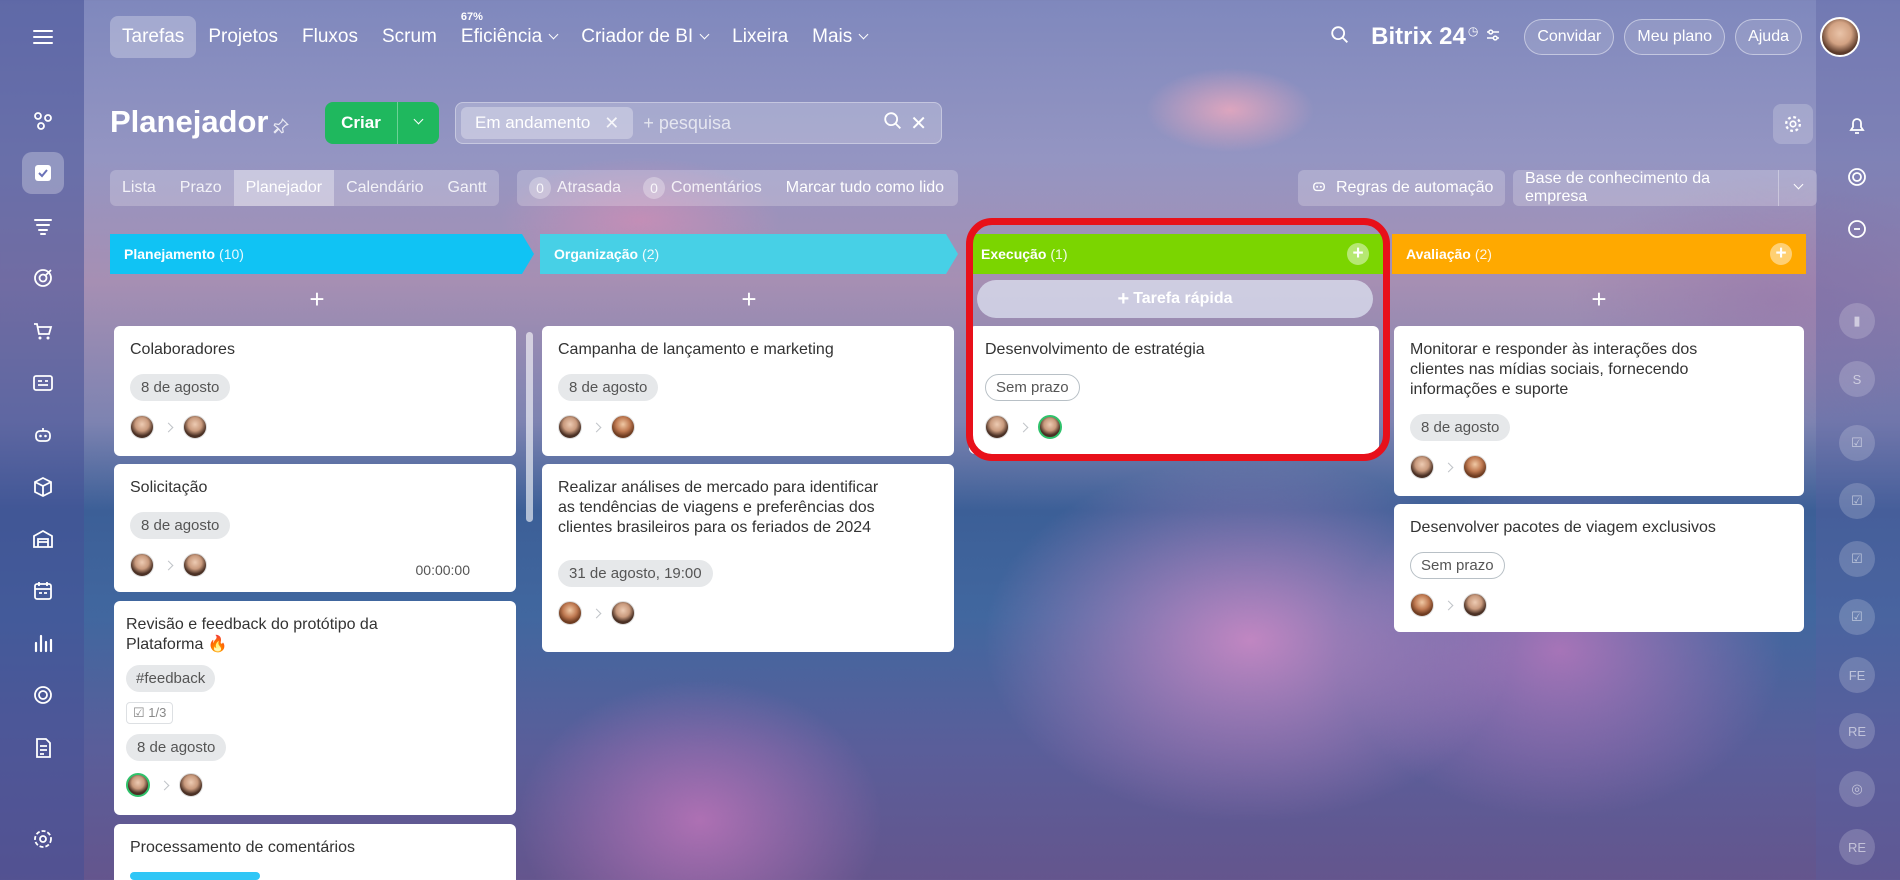 The width and height of the screenshot is (1900, 880). What do you see at coordinates (762, 123) in the screenshot?
I see `search-input: + pesquisa` at bounding box center [762, 123].